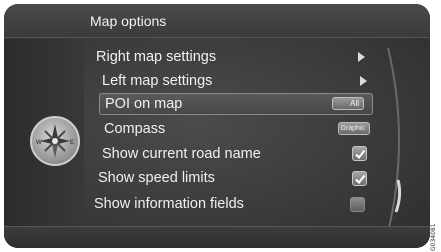  I want to click on page-title: Map options, so click(128, 21).